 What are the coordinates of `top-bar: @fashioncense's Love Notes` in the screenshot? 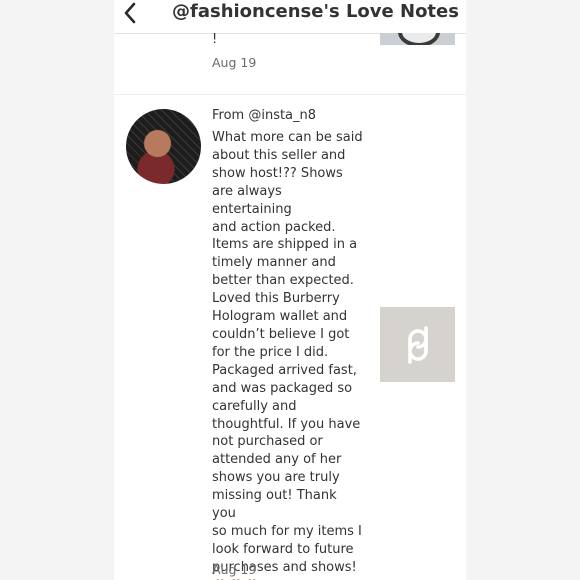 It's located at (290, 17).